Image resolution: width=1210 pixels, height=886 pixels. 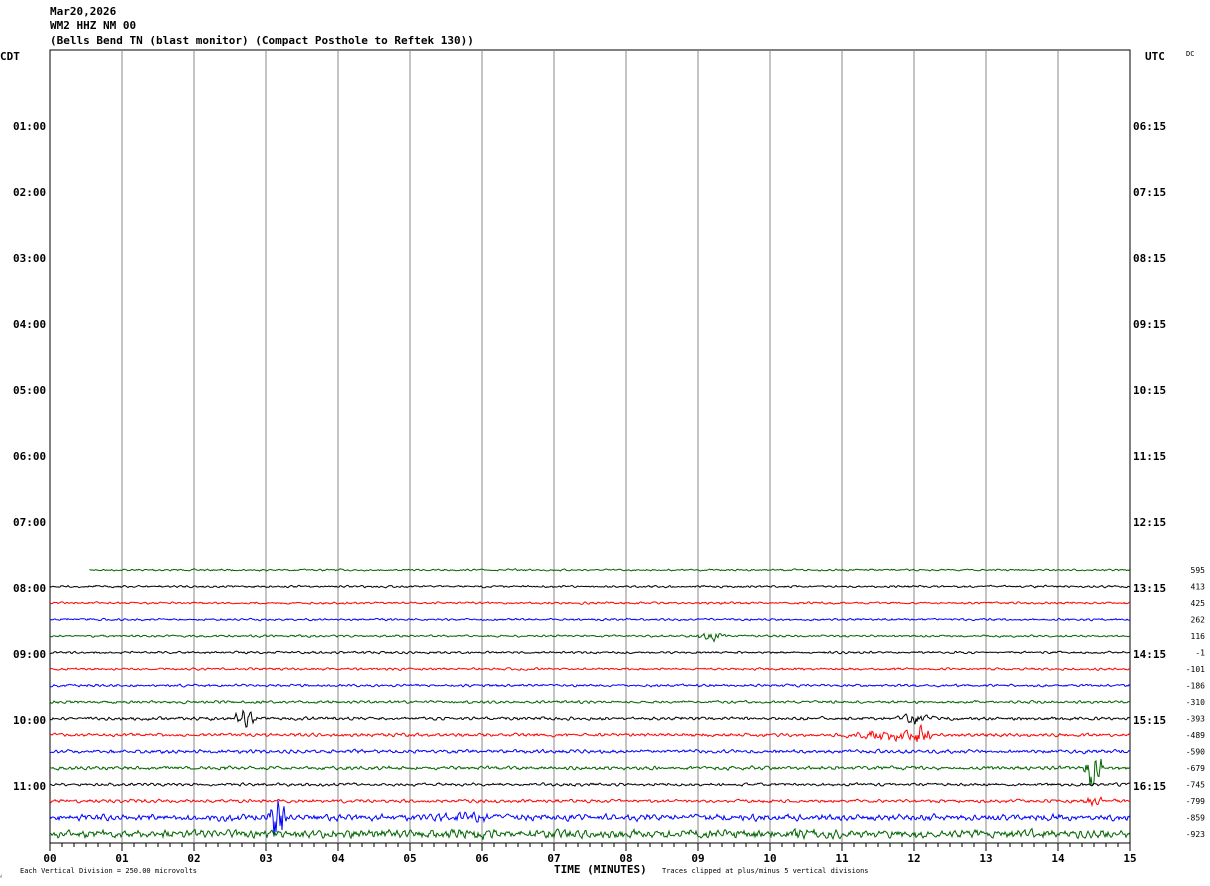 I want to click on right-hour-label: 06:15, so click(x=1149, y=126).